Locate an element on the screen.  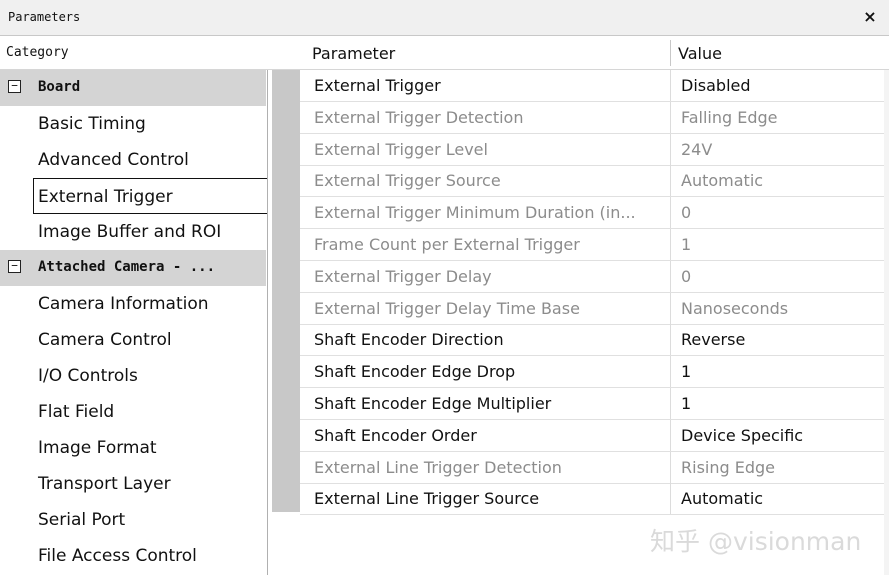
parameter-row: Shaft Encoder Edge Multiplier 1 is located at coordinates (592, 404).